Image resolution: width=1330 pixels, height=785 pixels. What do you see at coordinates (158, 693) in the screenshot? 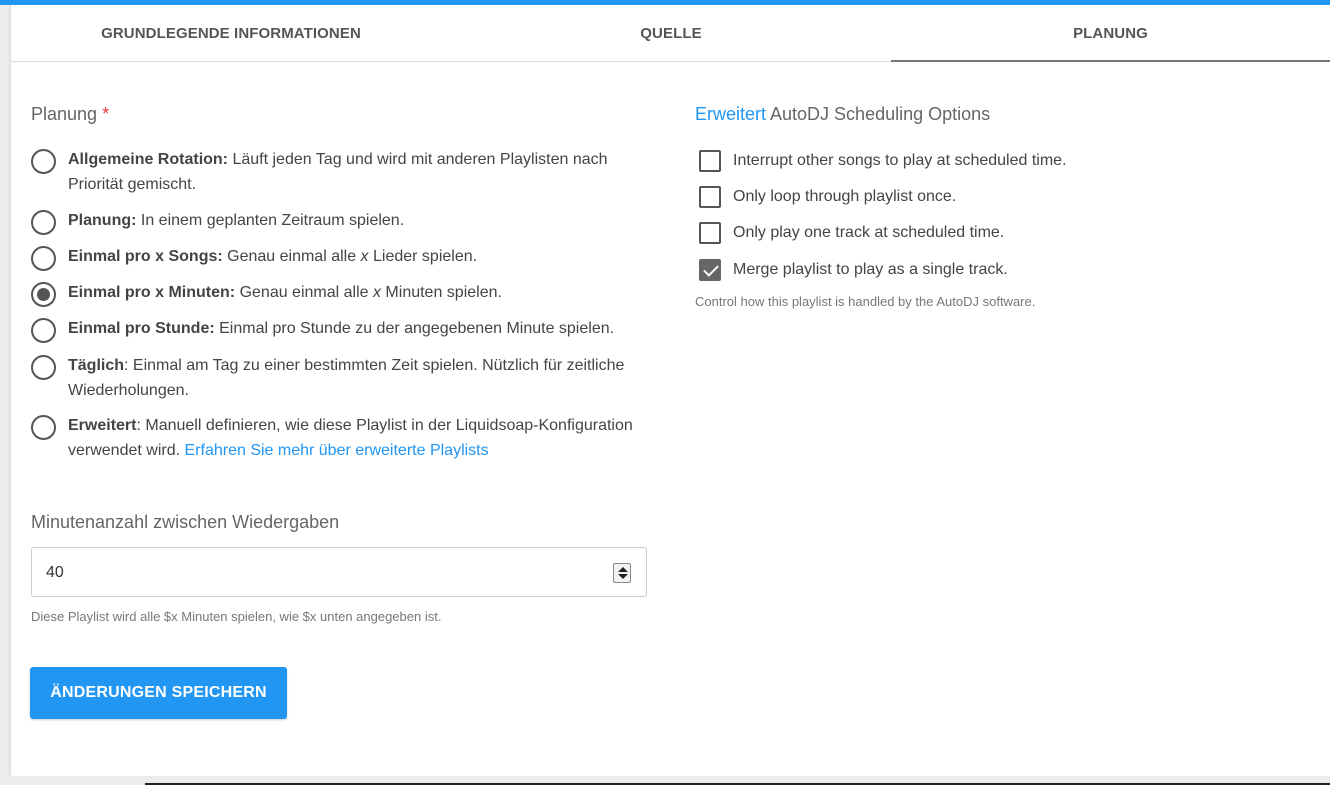
I see `save-changes-button: ÄNDERUNGEN SPEICHERN` at bounding box center [158, 693].